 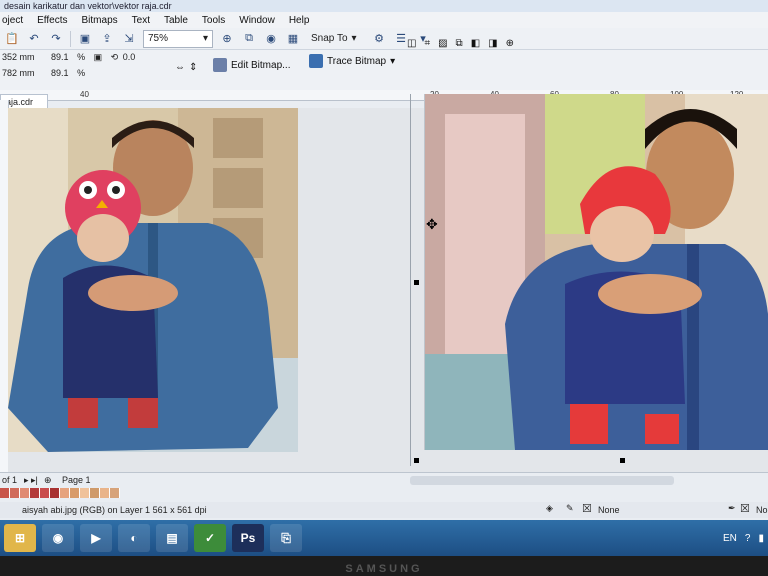 What do you see at coordinates (60, 73) in the screenshot?
I see `scale-y-field: 89.1` at bounding box center [60, 73].